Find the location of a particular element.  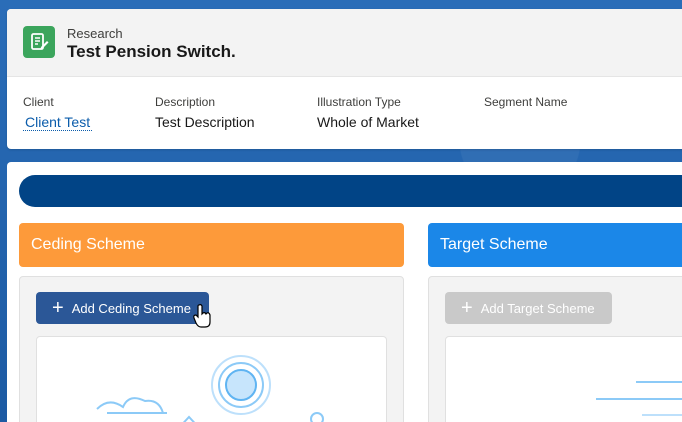

ceding-empty-state-illustration is located at coordinates (211, 379).